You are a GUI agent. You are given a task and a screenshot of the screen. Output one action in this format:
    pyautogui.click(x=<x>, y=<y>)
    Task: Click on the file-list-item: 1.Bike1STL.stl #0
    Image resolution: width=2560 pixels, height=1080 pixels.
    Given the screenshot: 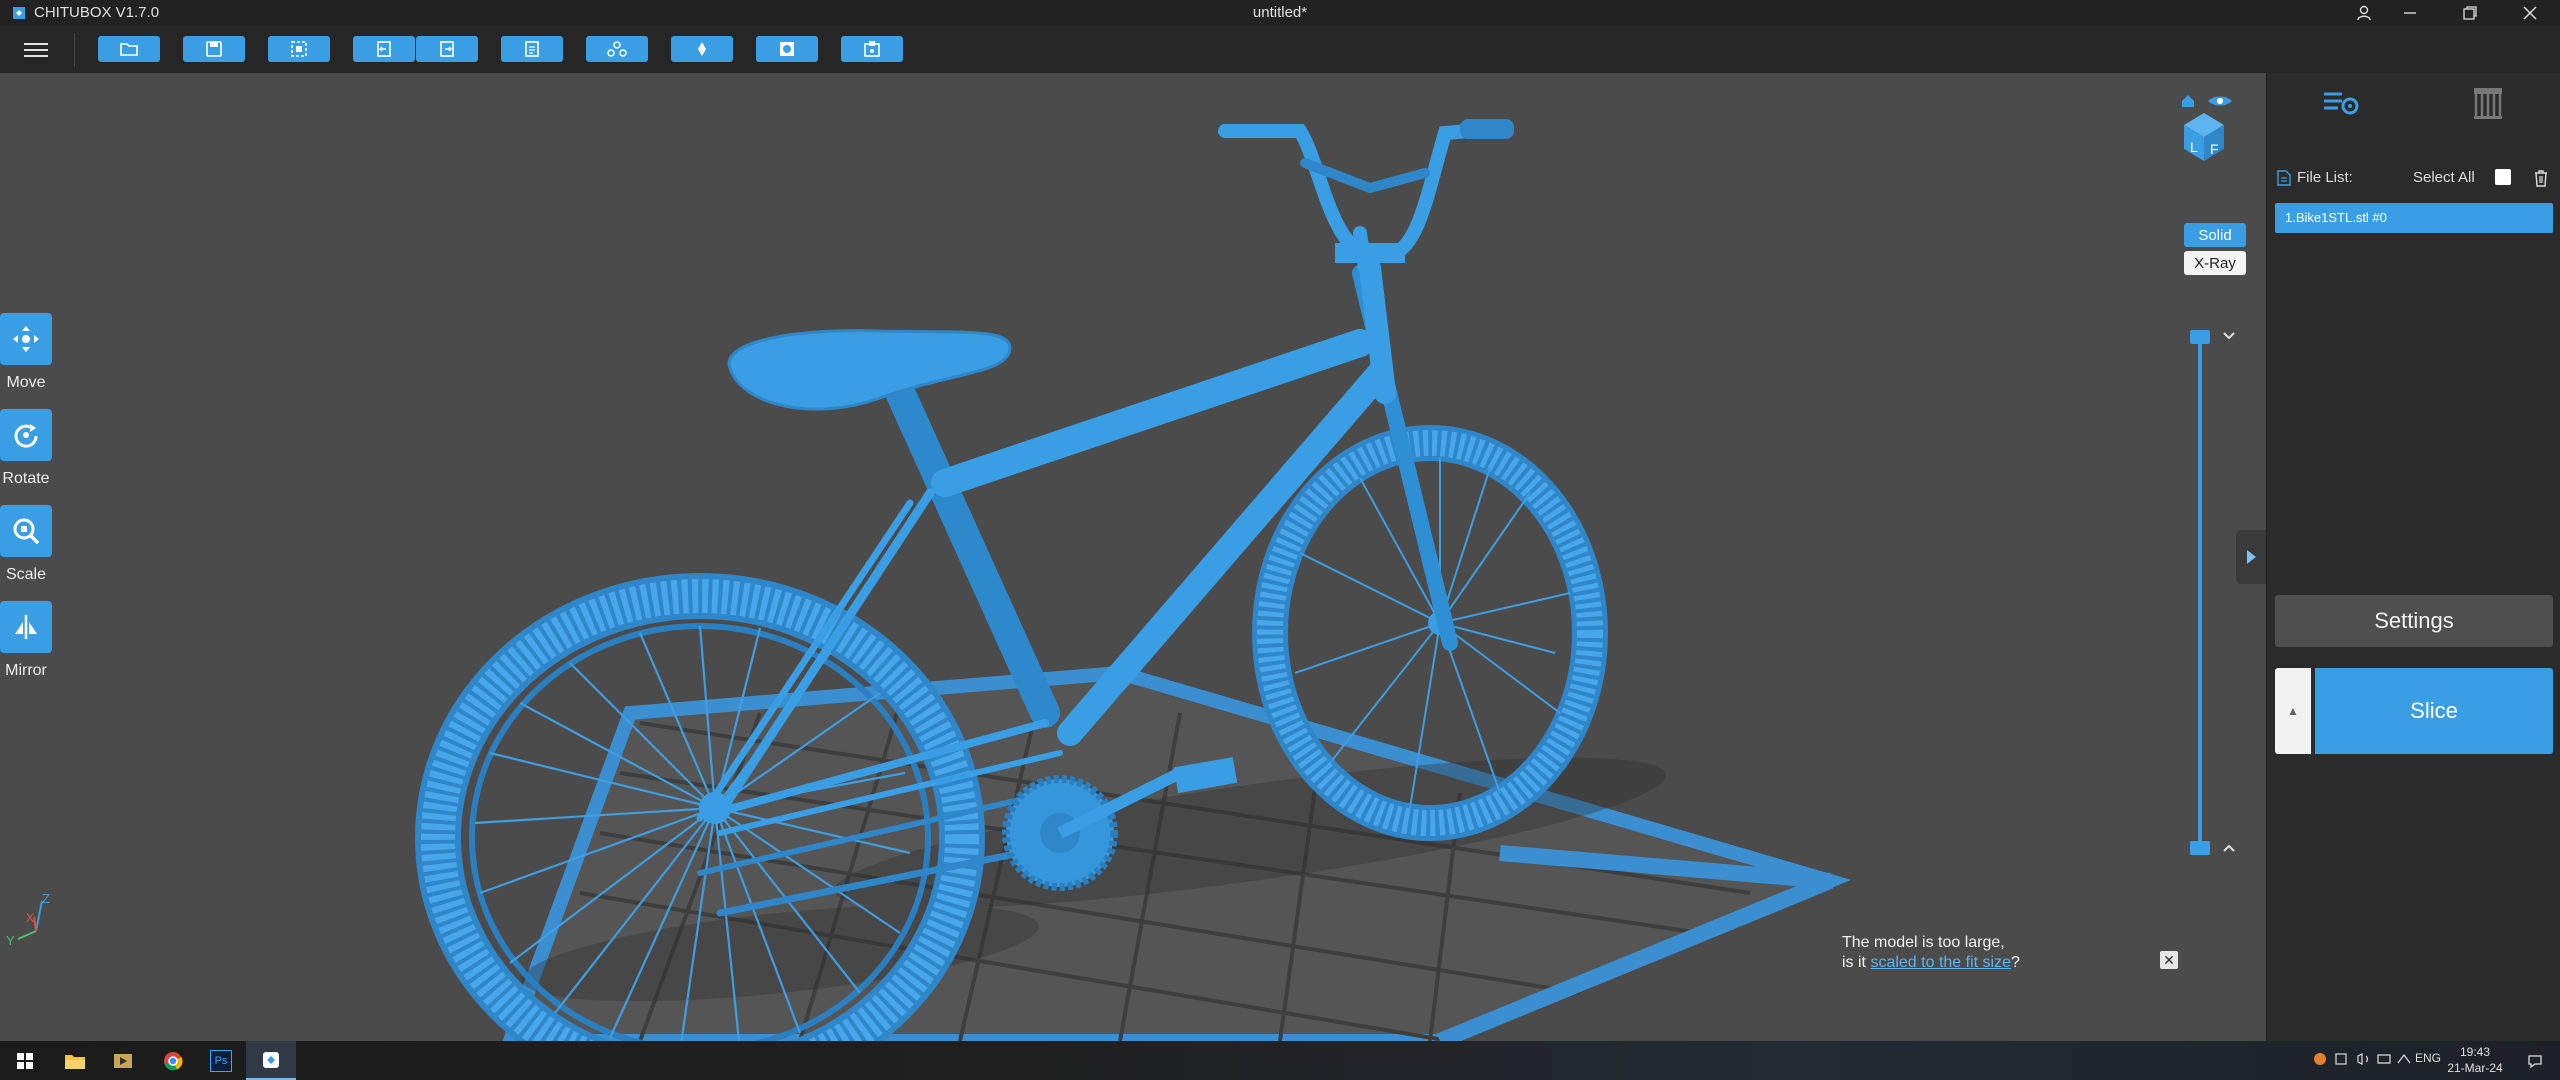 What is the action you would take?
    pyautogui.click(x=2414, y=218)
    